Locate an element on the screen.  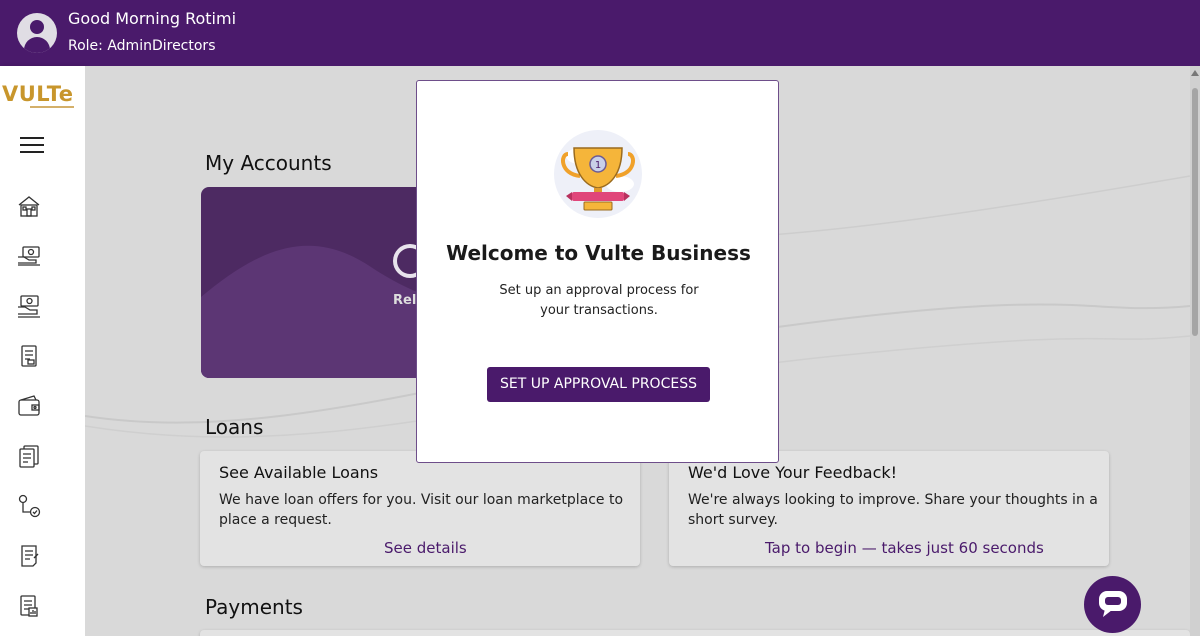
user-role-text: Role: AdminDirectors is located at coordinates (142, 46).